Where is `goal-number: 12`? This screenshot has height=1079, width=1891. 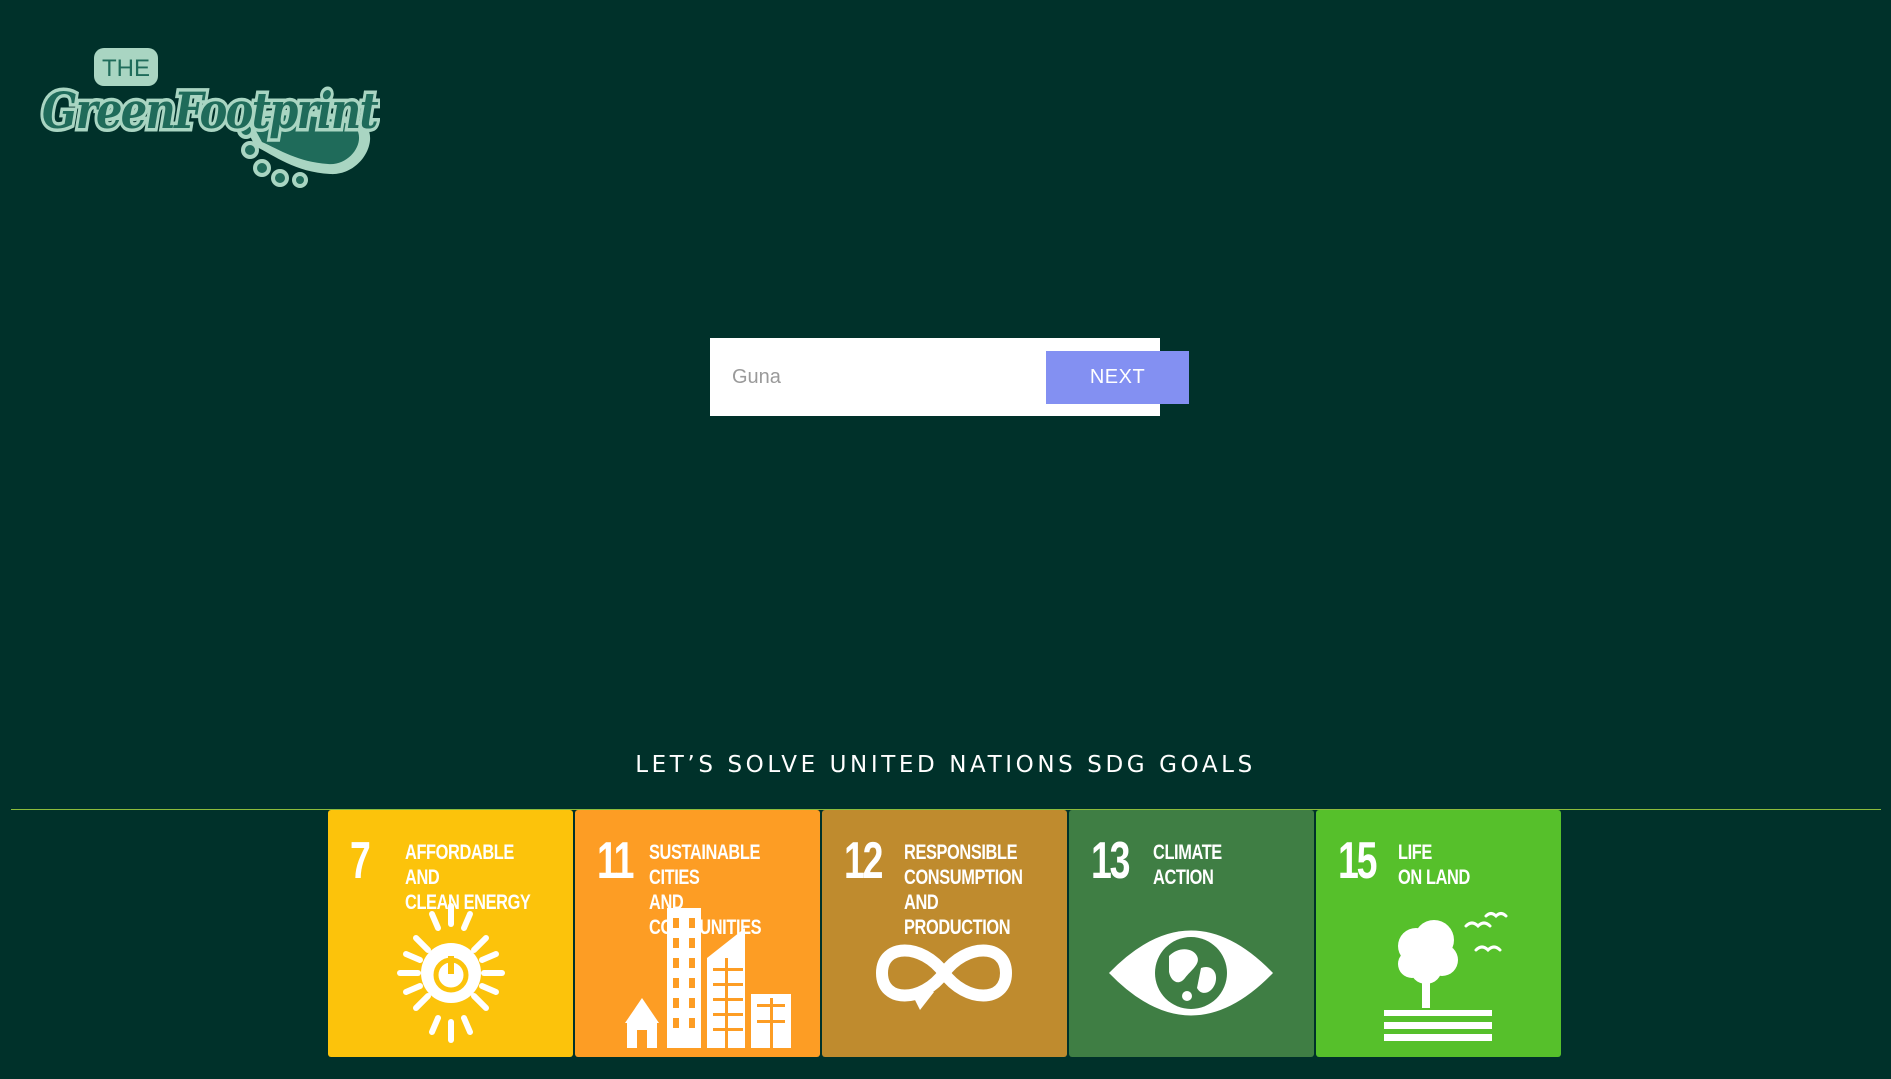
goal-number: 12 is located at coordinates (863, 861).